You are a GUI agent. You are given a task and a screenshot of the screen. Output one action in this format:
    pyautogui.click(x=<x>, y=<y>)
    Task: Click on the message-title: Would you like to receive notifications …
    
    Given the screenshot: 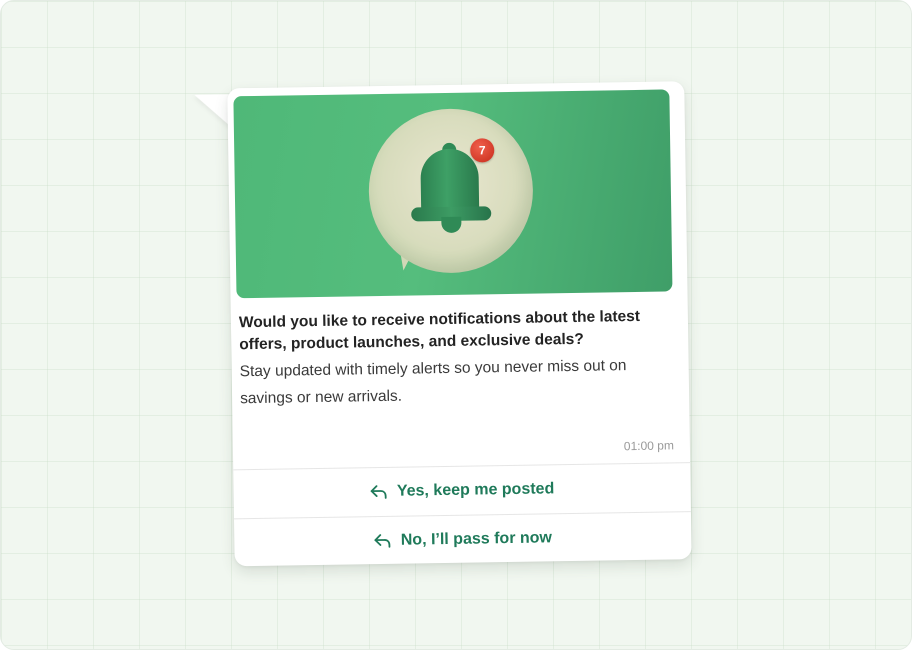 What is the action you would take?
    pyautogui.click(x=439, y=330)
    